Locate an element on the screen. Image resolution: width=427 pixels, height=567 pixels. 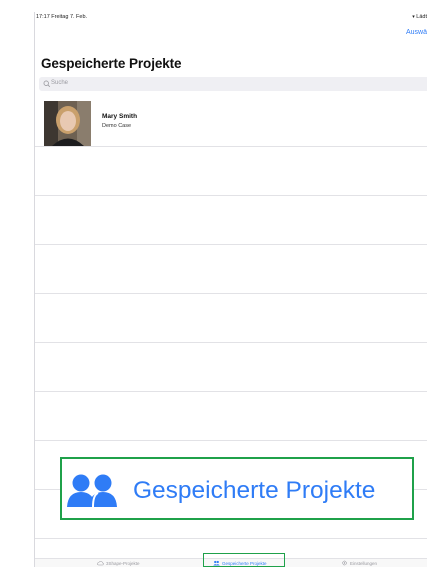
people-icon is located at coordinates (92, 490).